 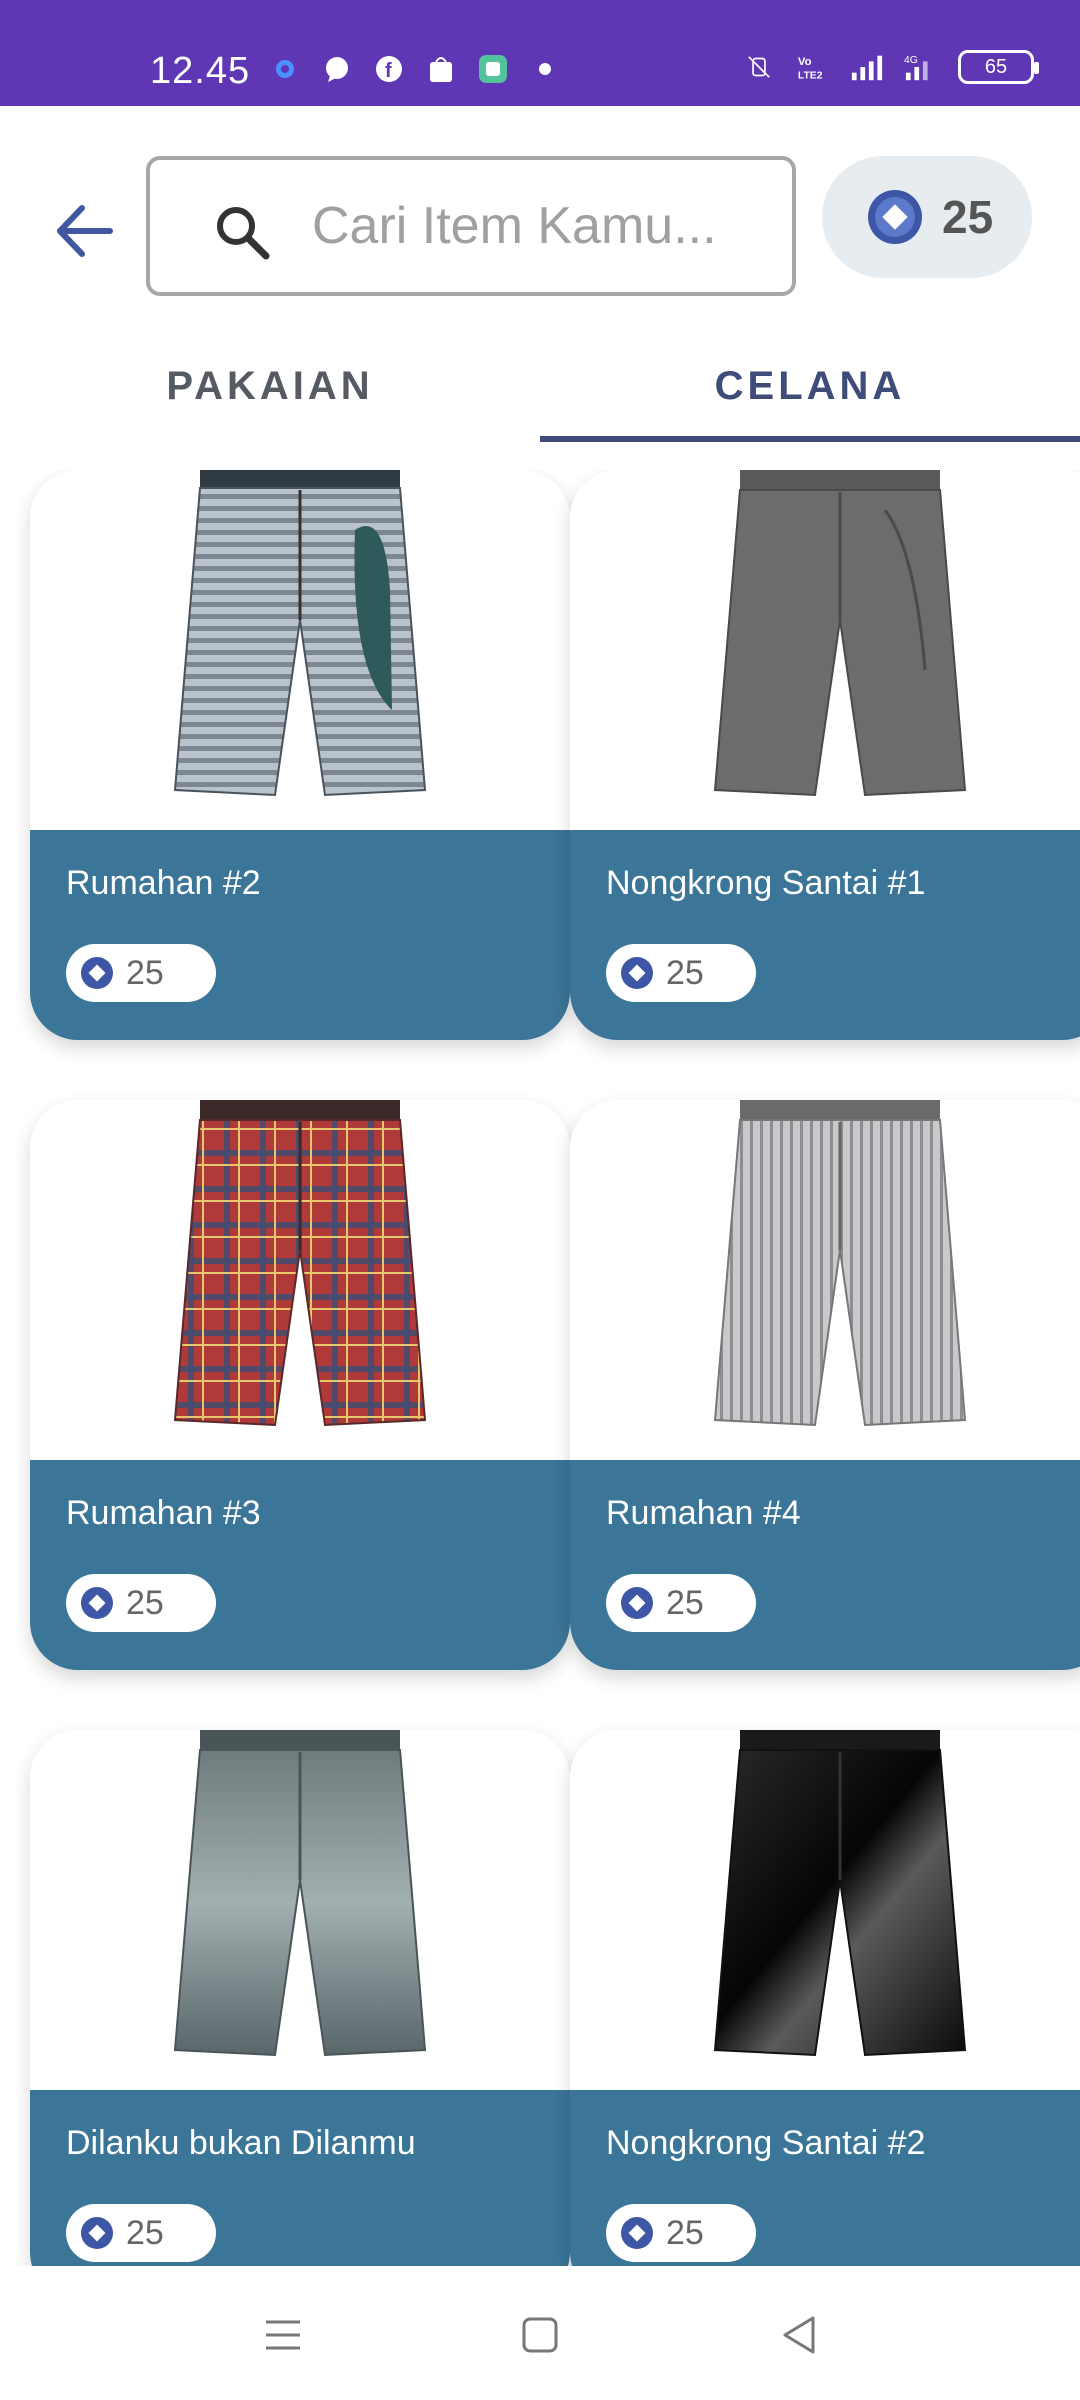 I want to click on signal-icon, so click(x=867, y=67).